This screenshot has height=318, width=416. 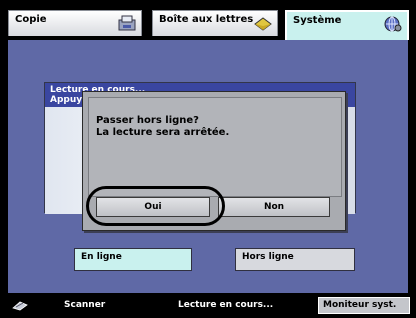 I want to click on system-monitor-label: Moniteur syst., so click(x=360, y=305).